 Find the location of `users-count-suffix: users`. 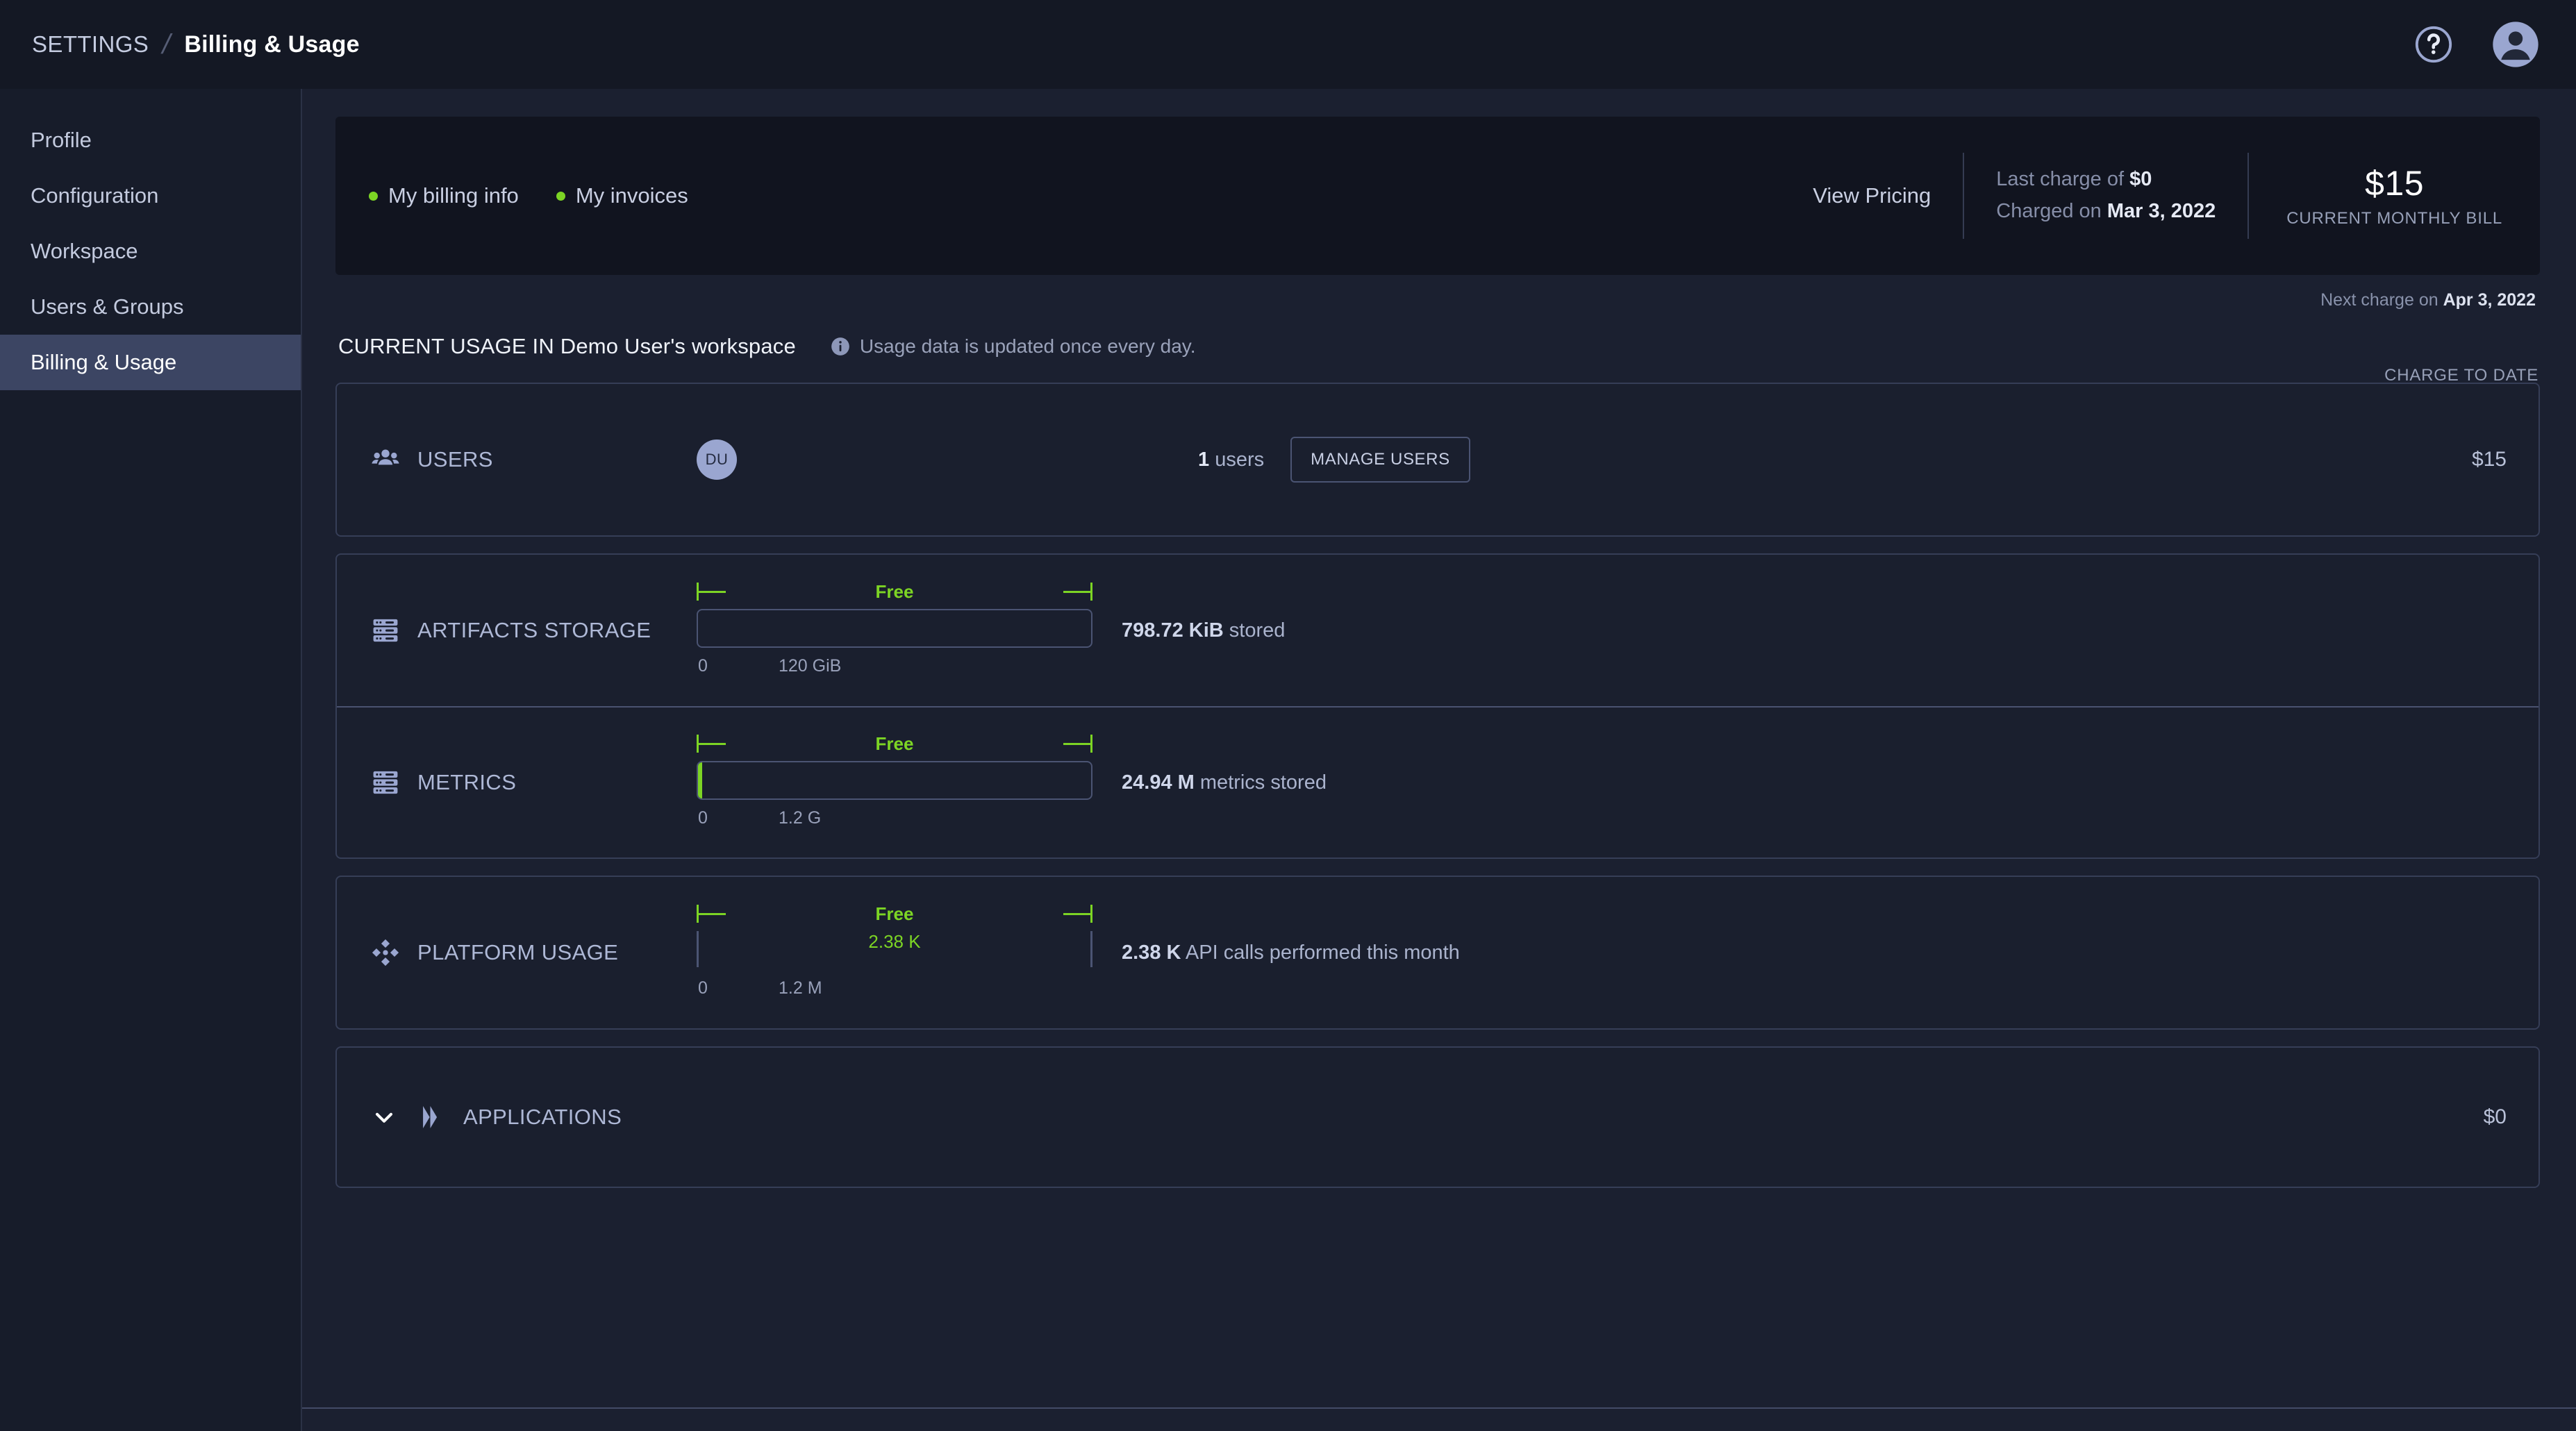

users-count-suffix: users is located at coordinates (1237, 459).